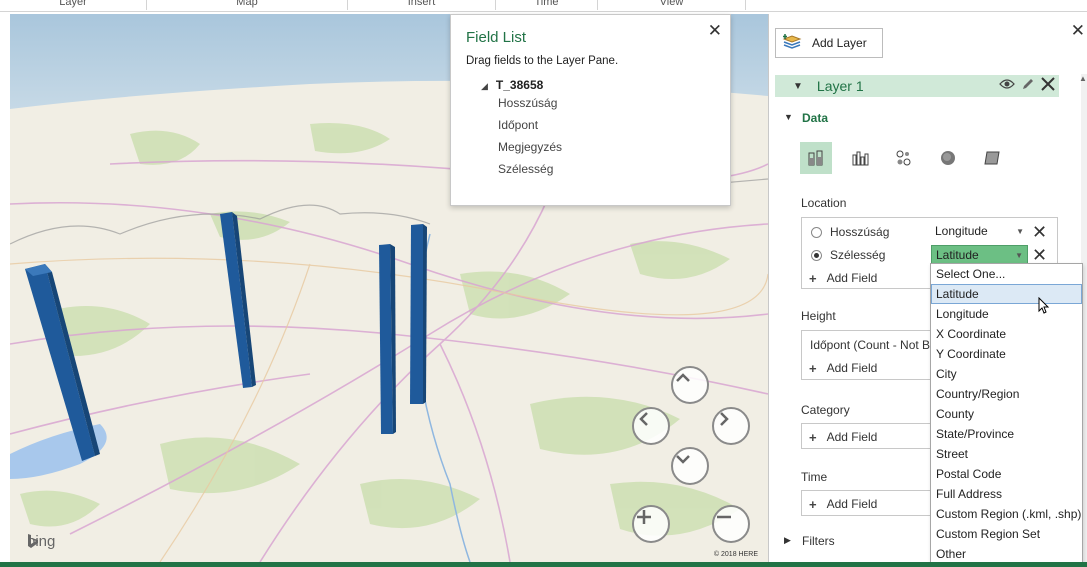 The height and width of the screenshot is (567, 1087). Describe the element at coordinates (1083, 80) in the screenshot. I see `scroll-up-icon: ▲` at that location.